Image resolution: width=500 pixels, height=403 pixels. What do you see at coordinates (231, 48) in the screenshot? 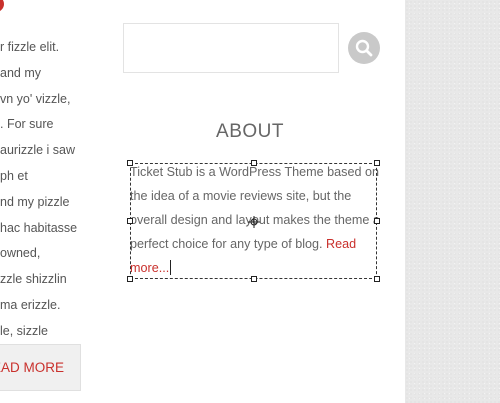
I see `search-input` at bounding box center [231, 48].